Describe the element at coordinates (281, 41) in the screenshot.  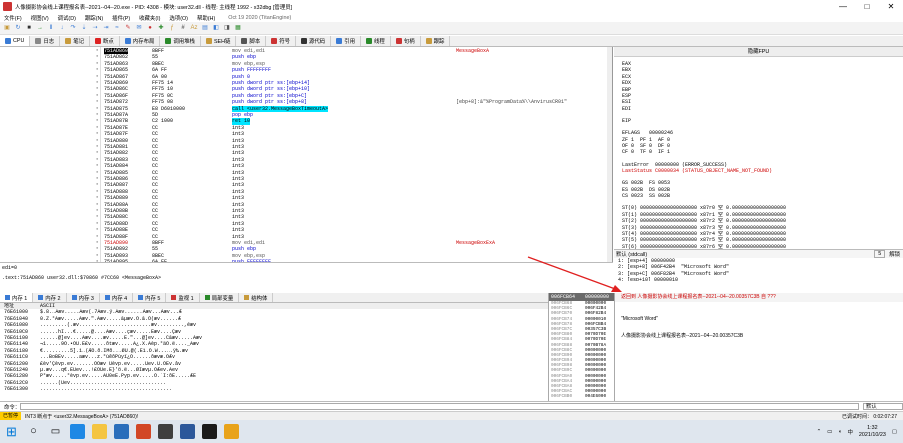
I see `tab-8: 符号` at that location.